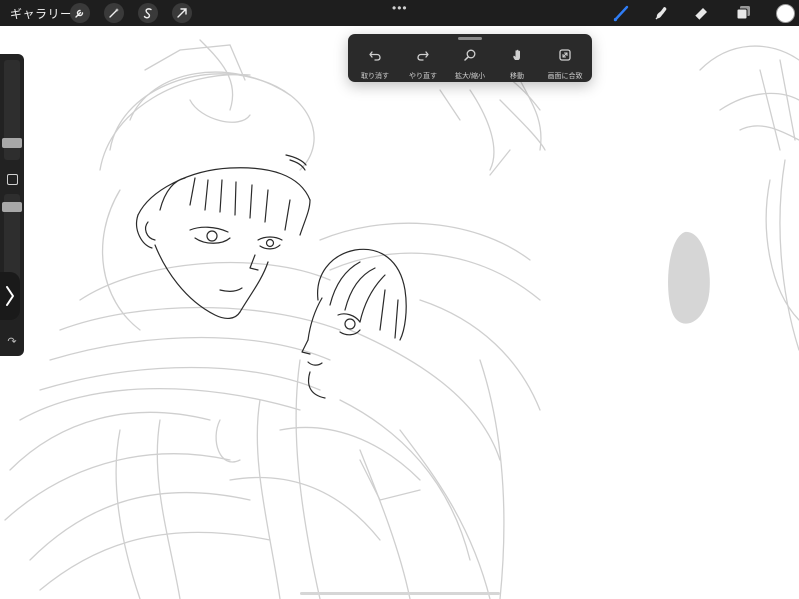 The width and height of the screenshot is (799, 599). Describe the element at coordinates (621, 13) in the screenshot. I see `brush-icon` at that location.